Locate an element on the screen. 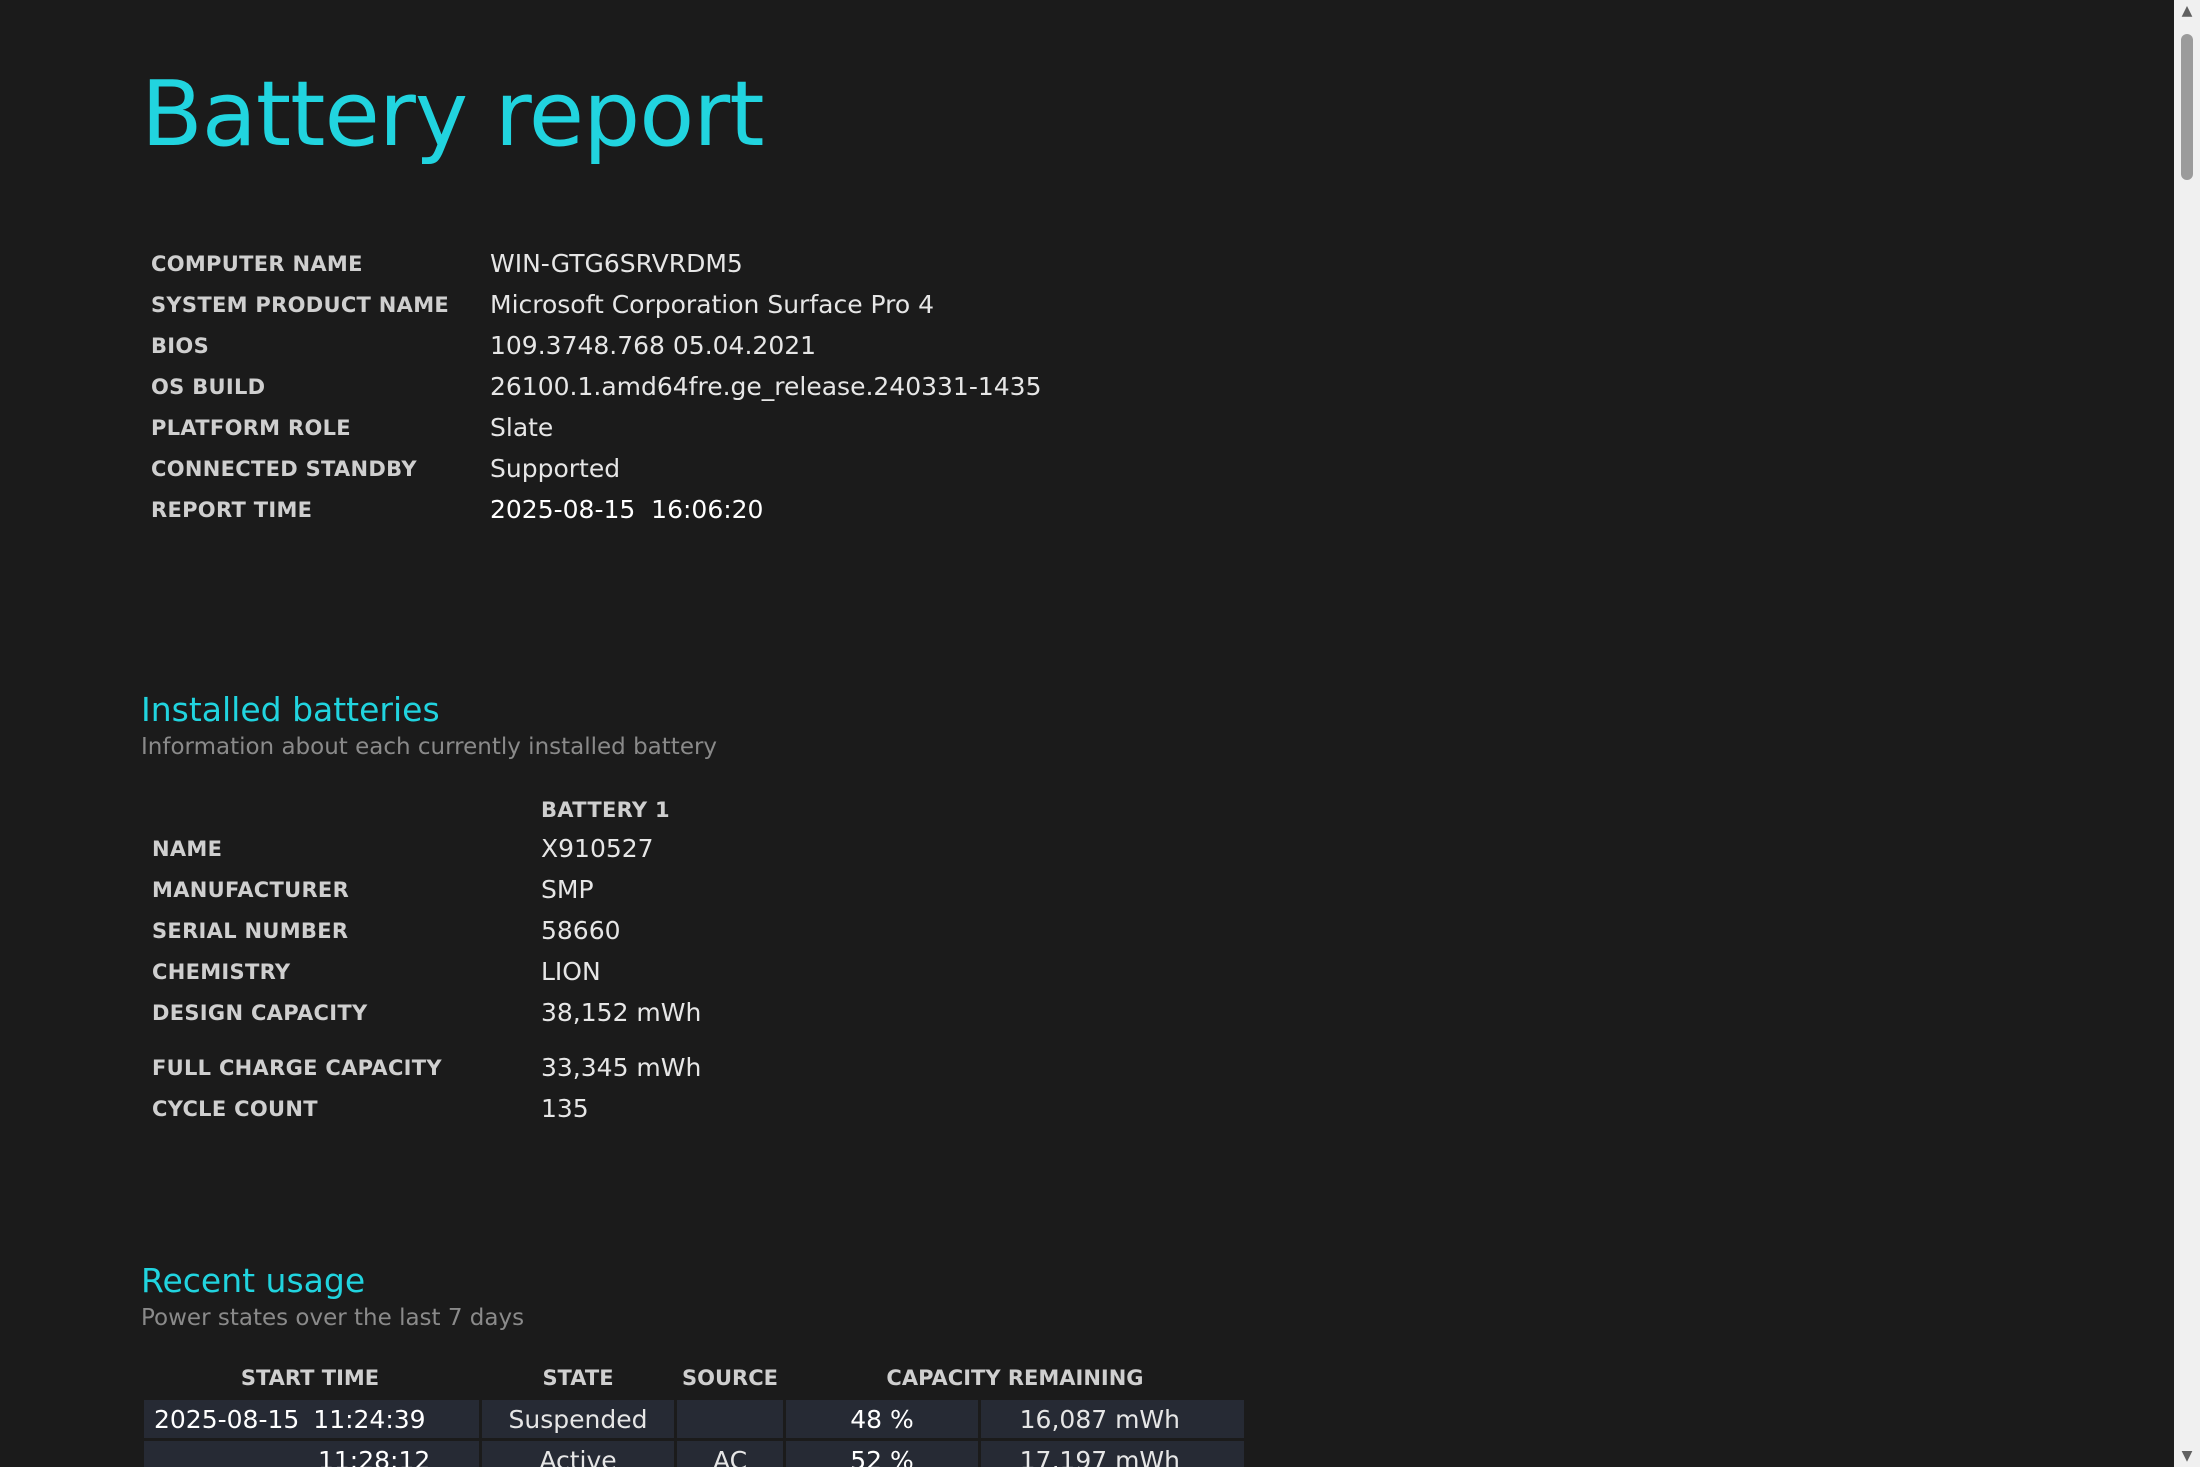 This screenshot has width=2200, height=1467. capacity-percent-cell: 52 % is located at coordinates (882, 1454).